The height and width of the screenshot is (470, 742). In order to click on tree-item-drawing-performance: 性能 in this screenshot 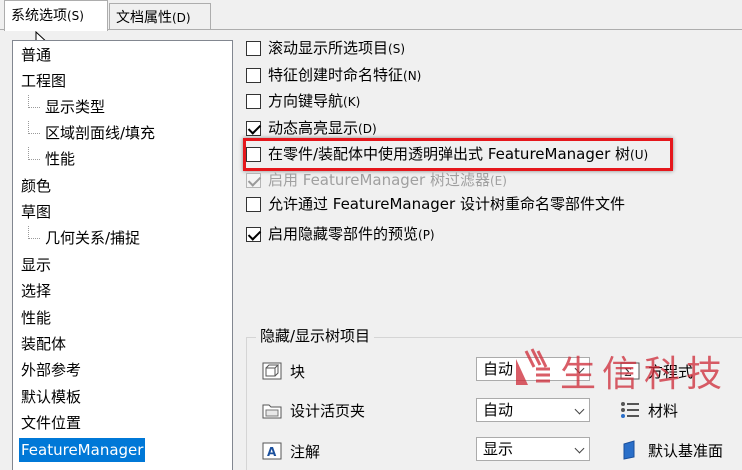, I will do `click(51, 159)`.